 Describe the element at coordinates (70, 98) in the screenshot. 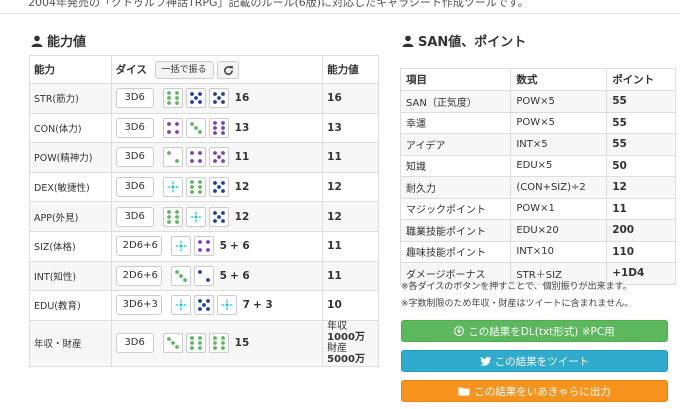

I see `ability-name: STR(筋力)` at that location.